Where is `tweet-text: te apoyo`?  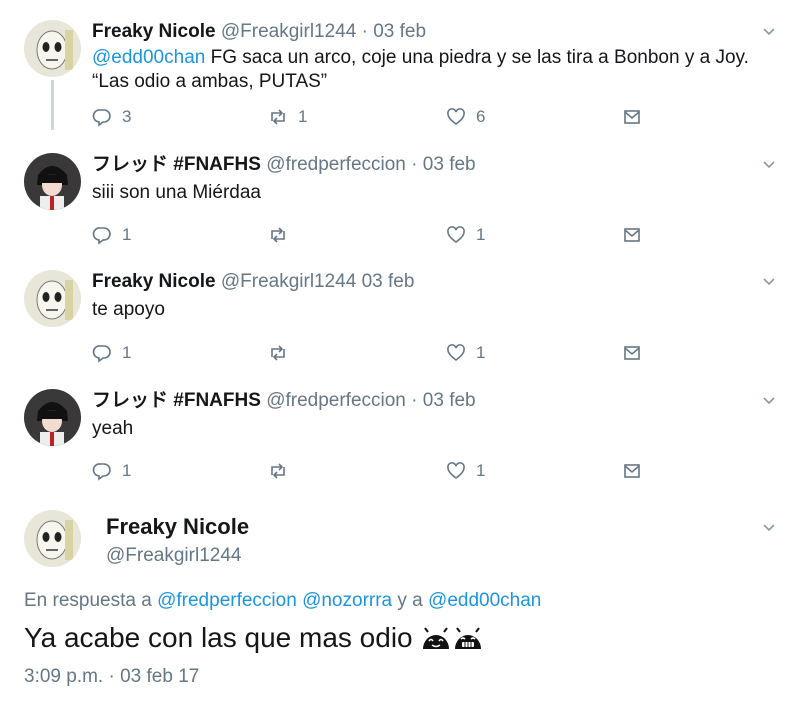 tweet-text: te apoyo is located at coordinates (128, 309).